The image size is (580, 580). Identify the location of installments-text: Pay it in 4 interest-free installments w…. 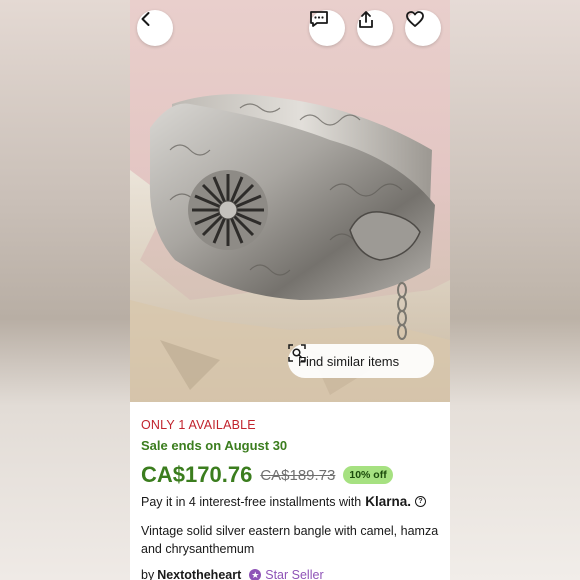
(251, 501).